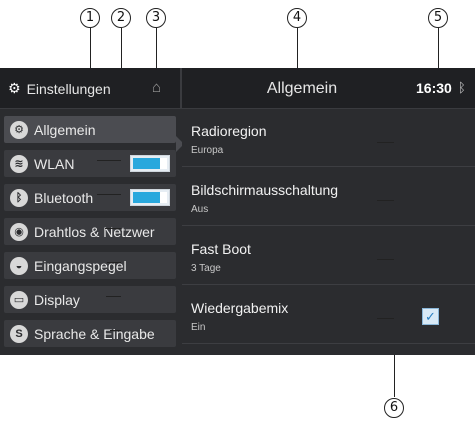 The height and width of the screenshot is (425, 475). Describe the element at coordinates (434, 88) in the screenshot. I see `clock: 16:30` at that location.